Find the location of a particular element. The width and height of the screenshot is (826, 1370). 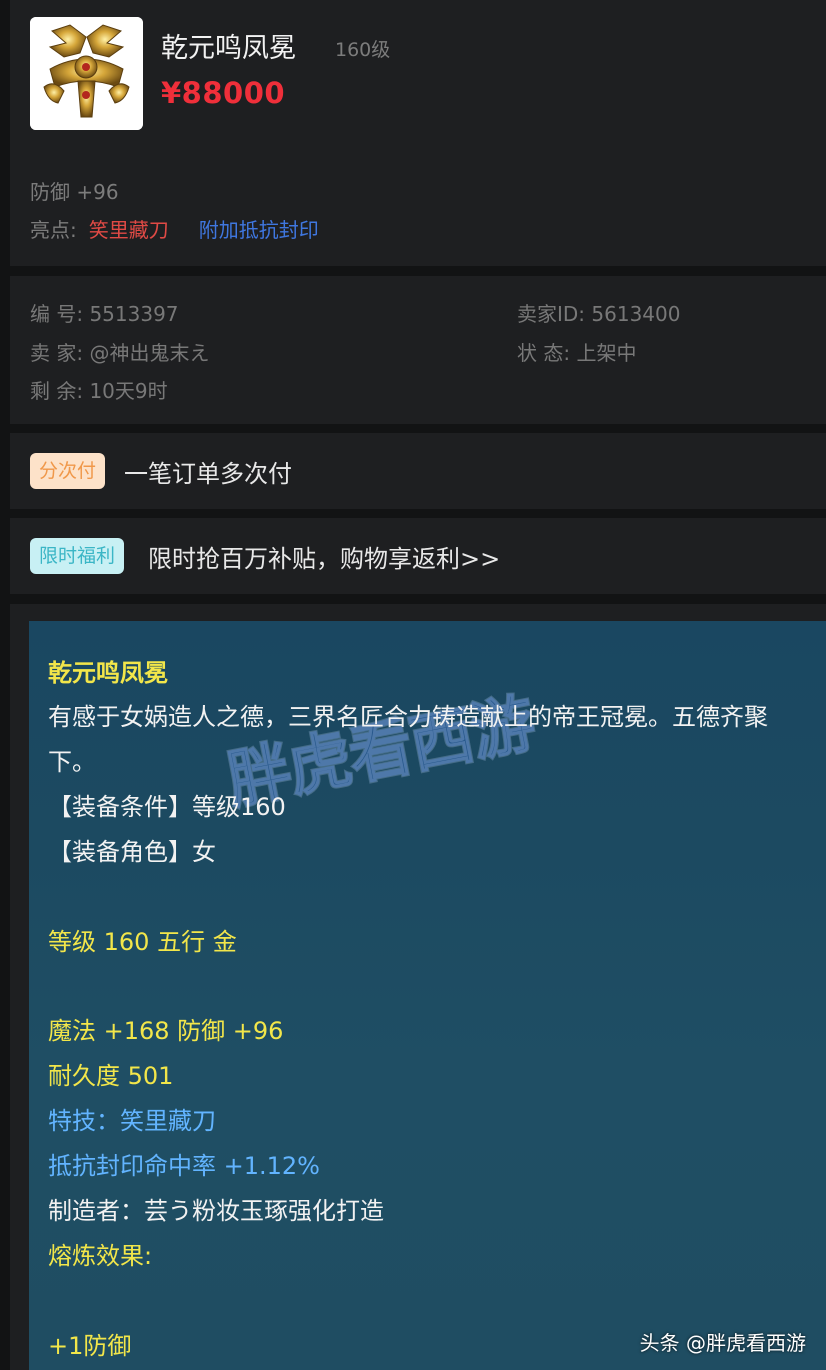

seller-id: 卖家ID: 5613400 is located at coordinates (599, 314).